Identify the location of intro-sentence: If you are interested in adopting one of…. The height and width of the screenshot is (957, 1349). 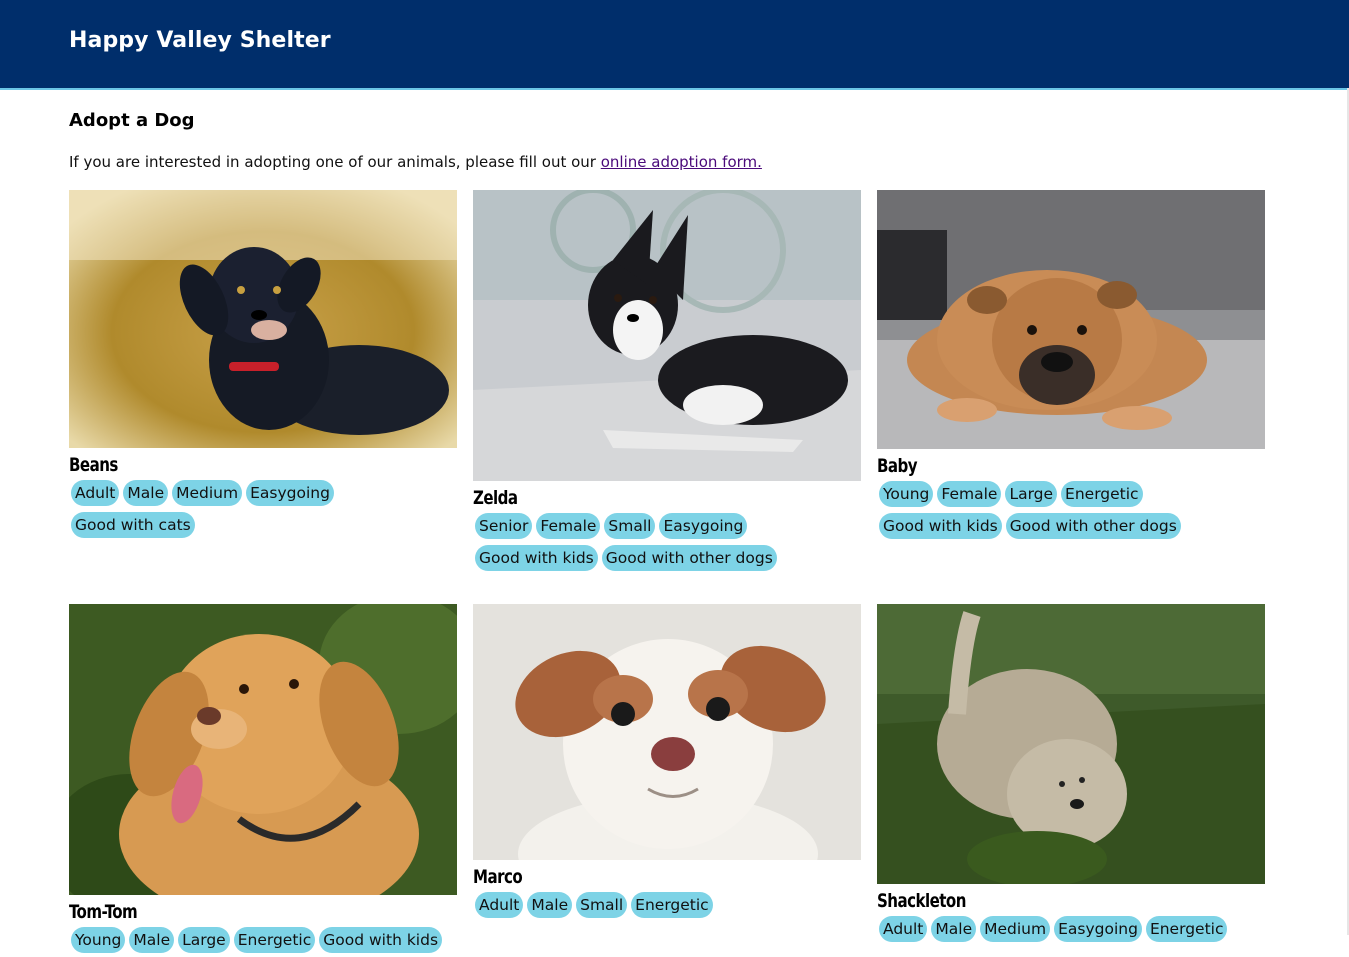
(335, 162).